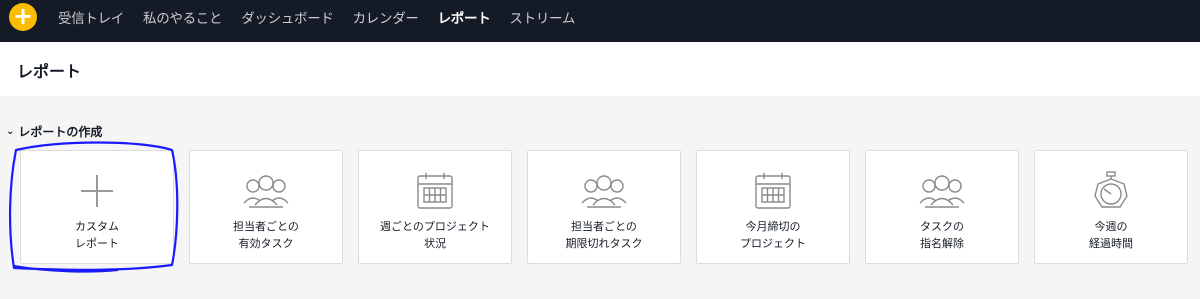 The width and height of the screenshot is (1200, 299). Describe the element at coordinates (386, 17) in the screenshot. I see `nav-calendar: カレンダー` at that location.